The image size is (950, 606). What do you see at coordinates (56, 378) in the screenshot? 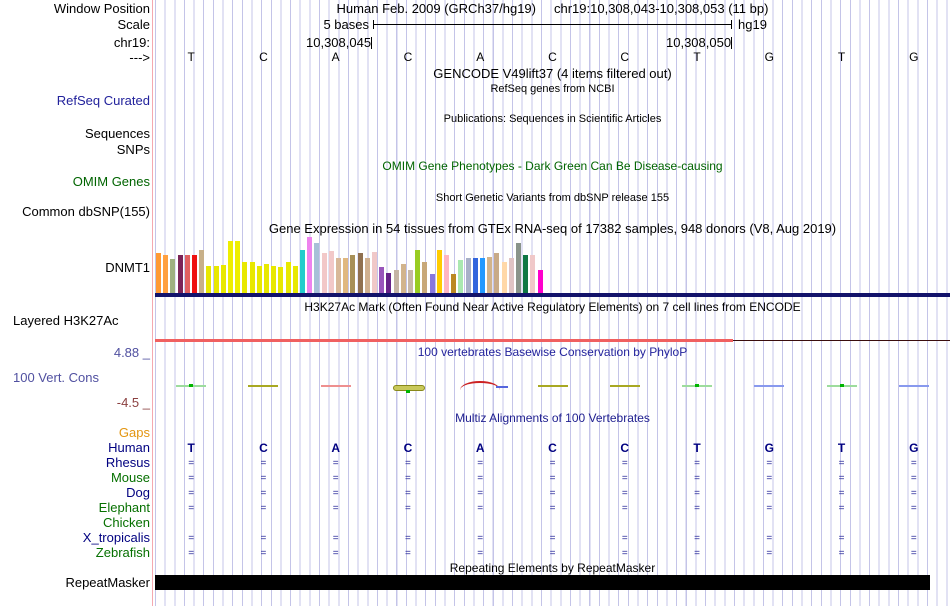
I see `phylop-track-label: 100 Vert. Cons` at bounding box center [56, 378].